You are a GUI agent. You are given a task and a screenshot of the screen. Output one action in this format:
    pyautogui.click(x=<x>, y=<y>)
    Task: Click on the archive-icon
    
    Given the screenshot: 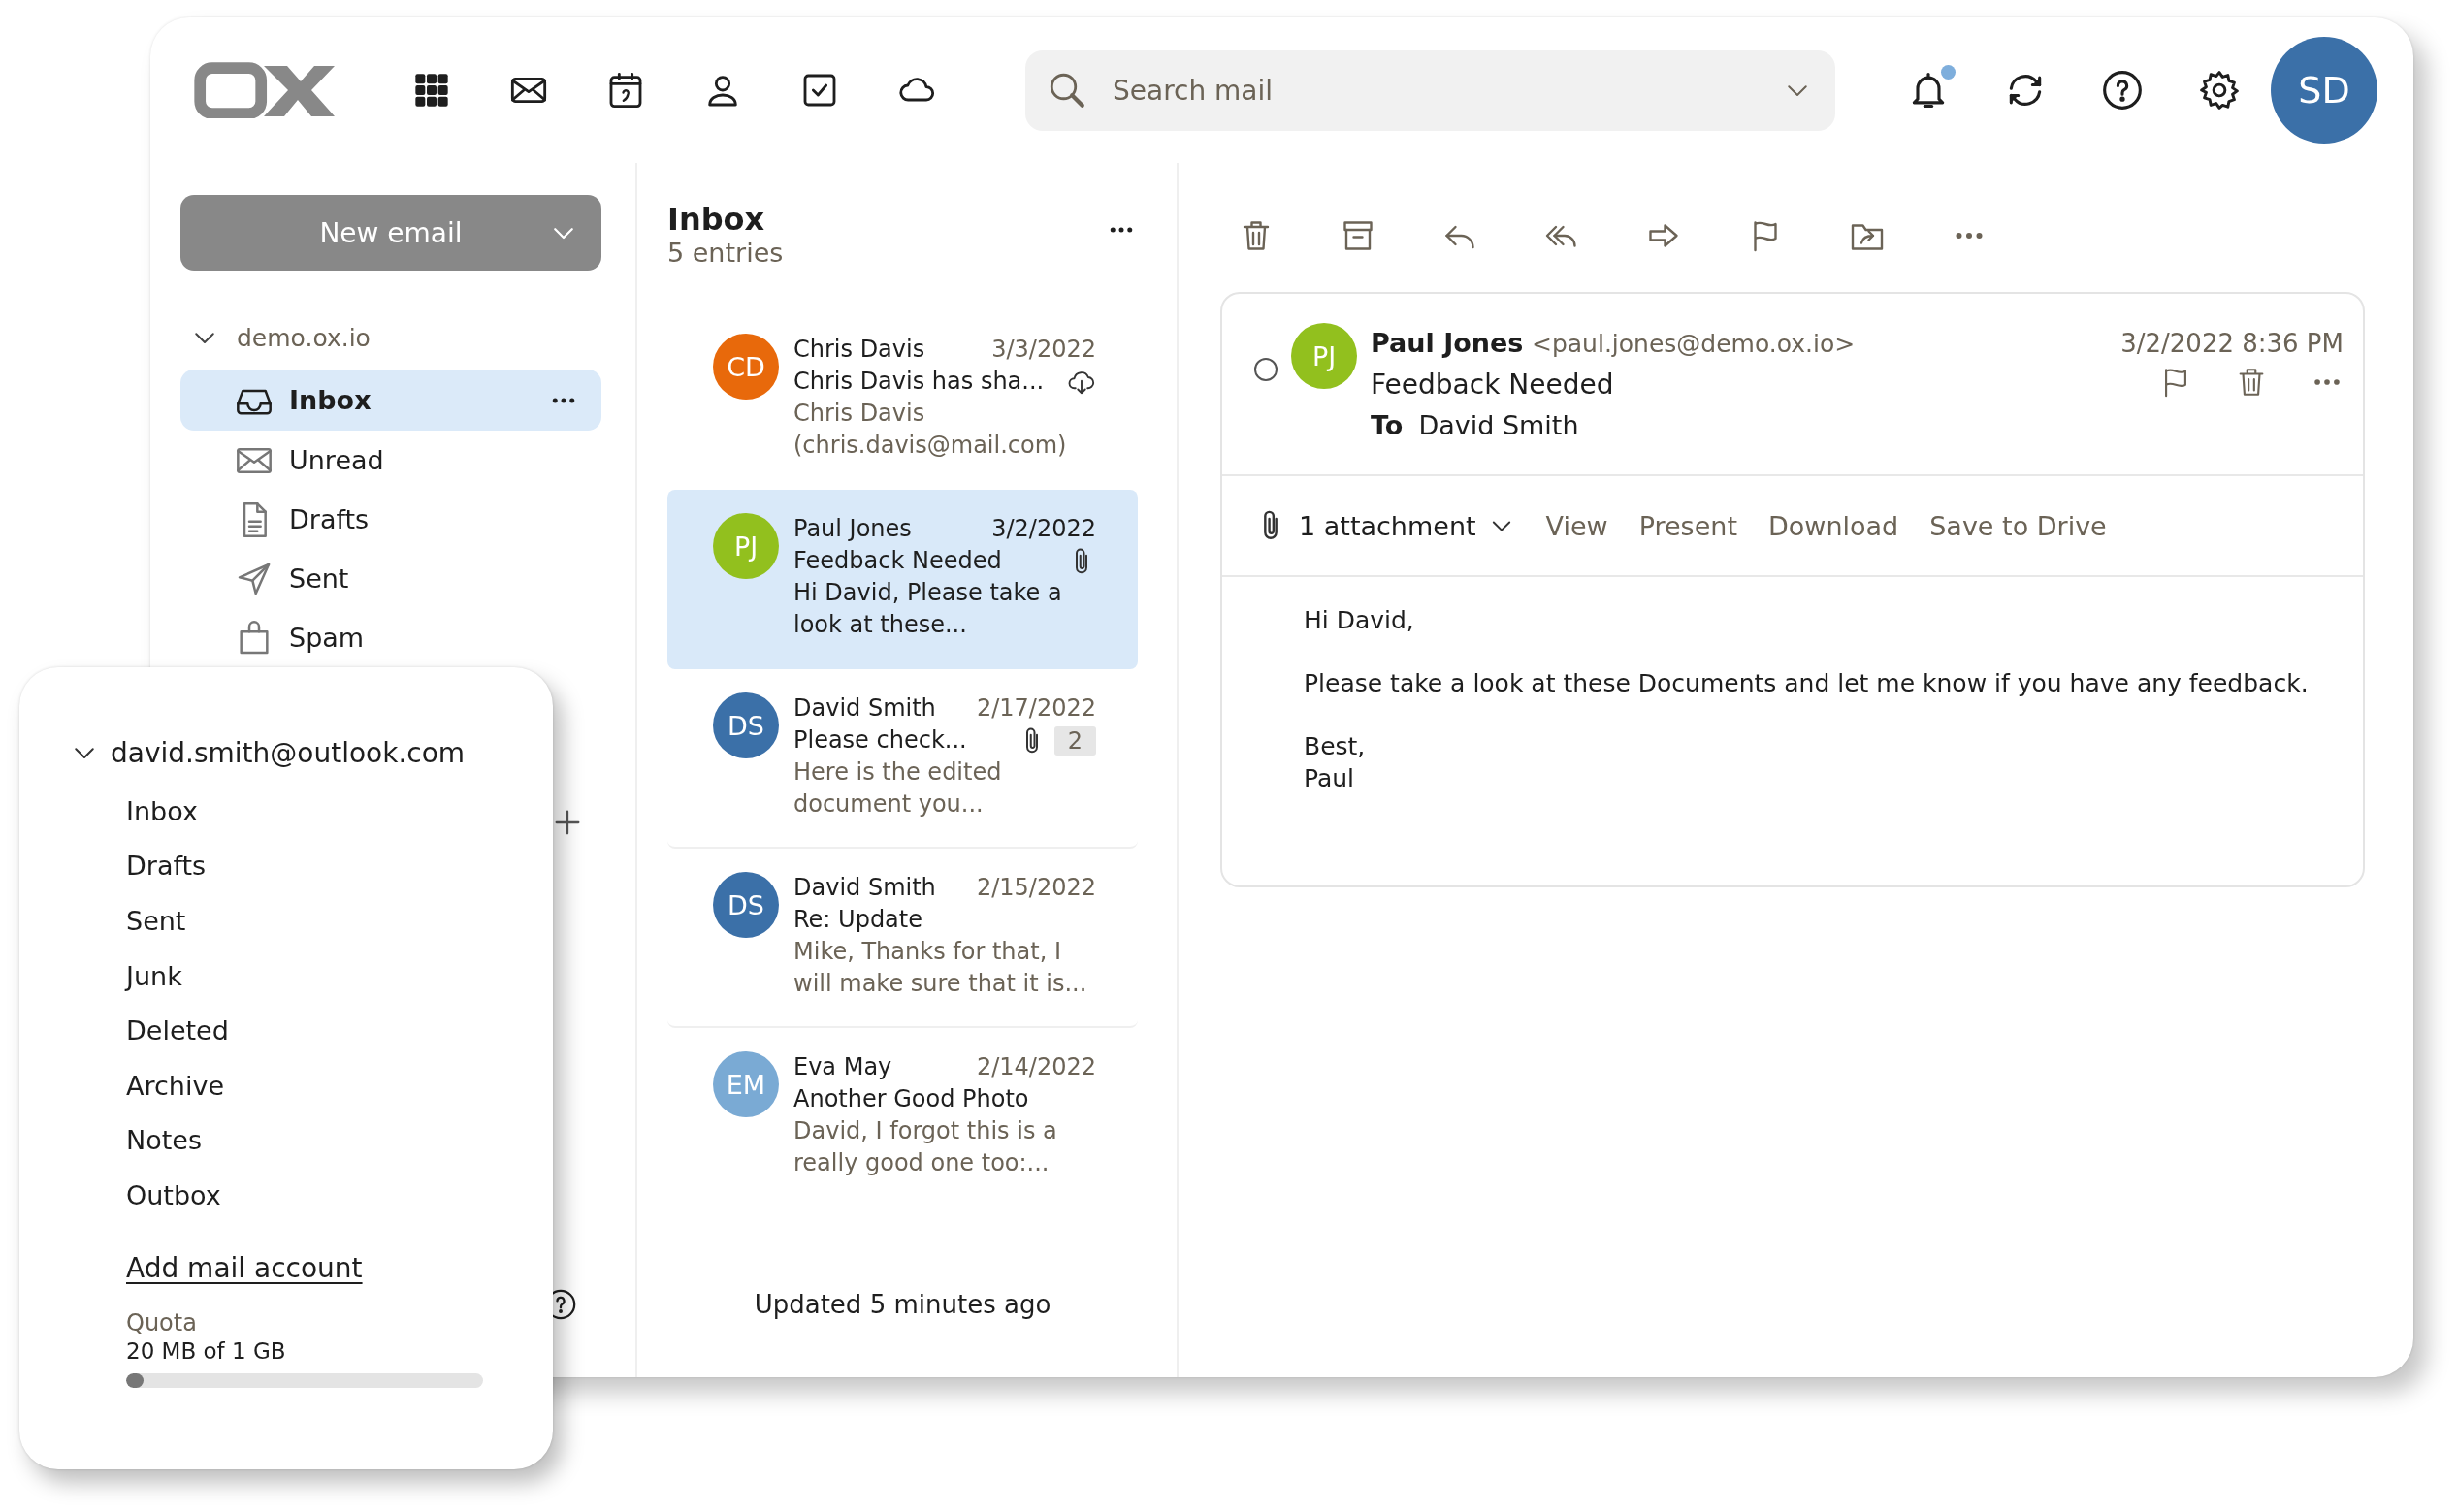 What is the action you would take?
    pyautogui.click(x=1358, y=235)
    